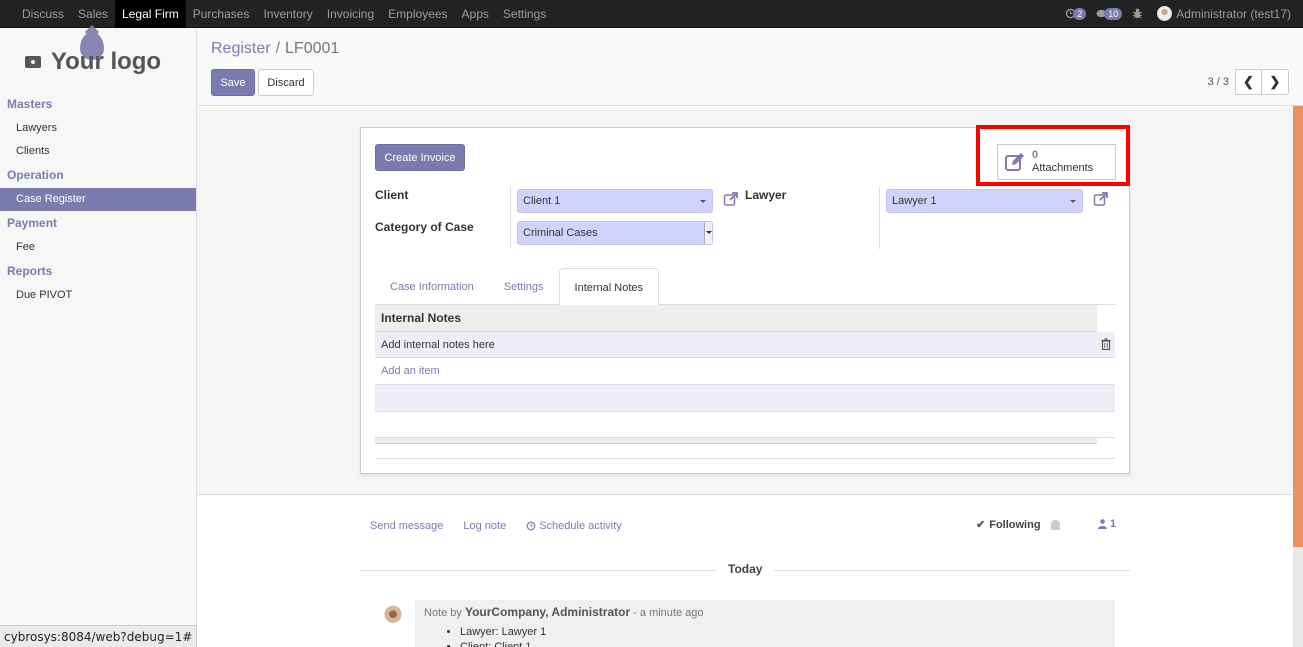 This screenshot has height=647, width=1303. I want to click on breadcrumb-parent: Register, so click(241, 49).